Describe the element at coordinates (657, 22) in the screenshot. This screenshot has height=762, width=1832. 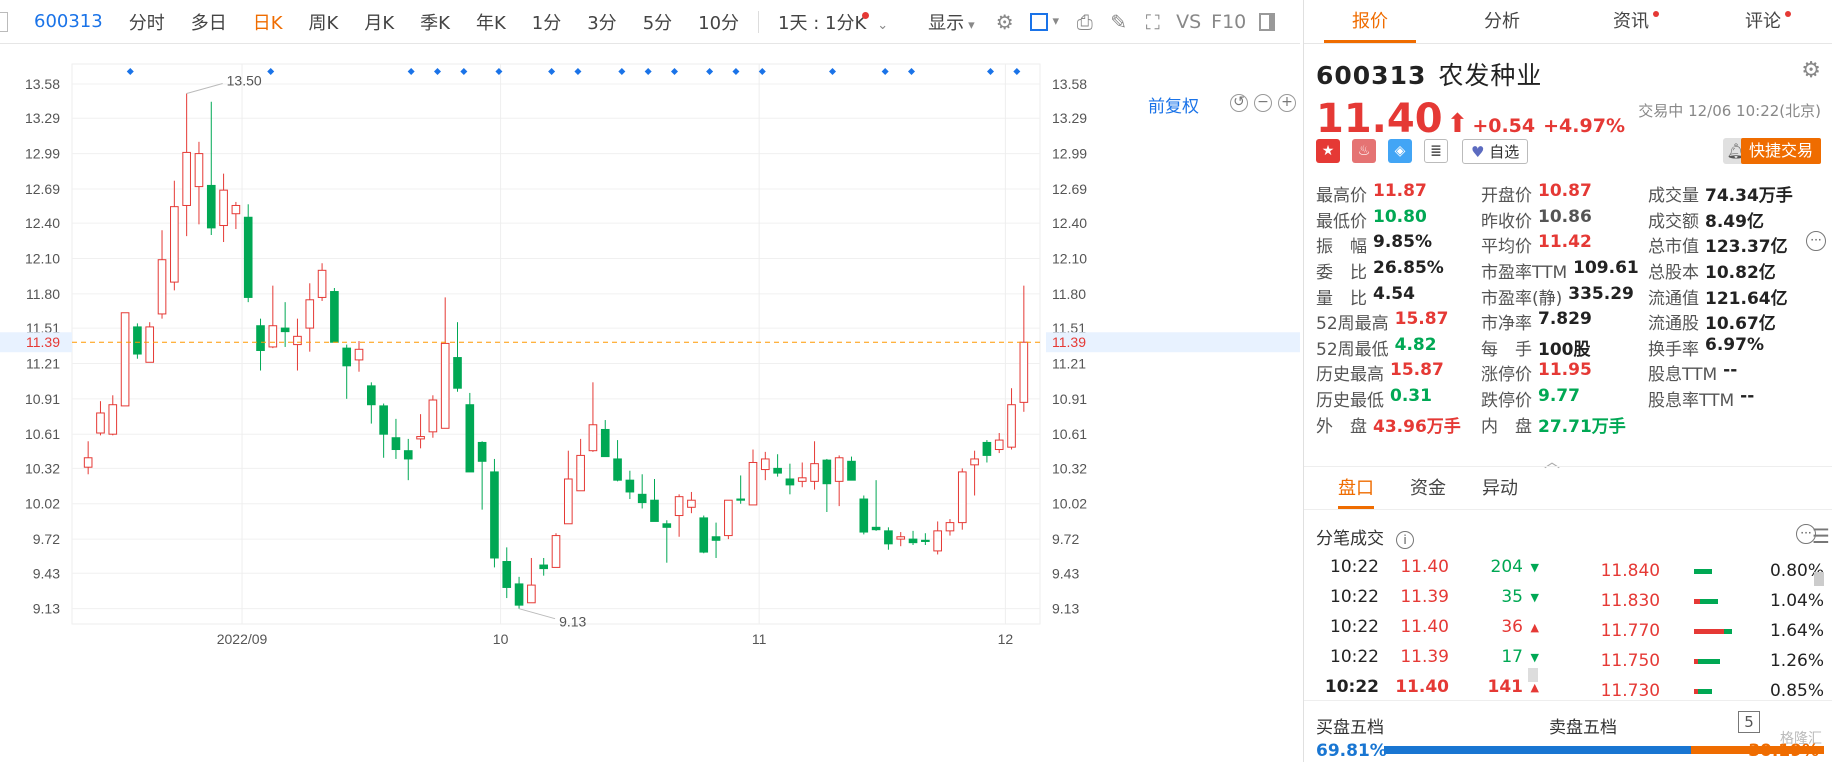
I see `period-tab: 5分` at that location.